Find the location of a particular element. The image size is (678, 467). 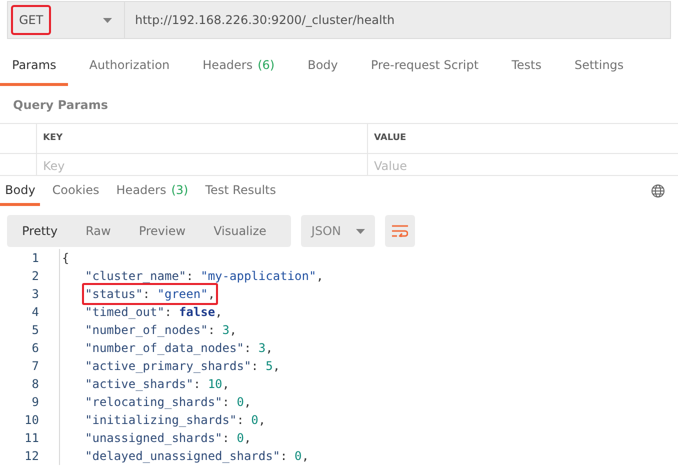

code-line: "active_primary_shards": 5, is located at coordinates (183, 366).